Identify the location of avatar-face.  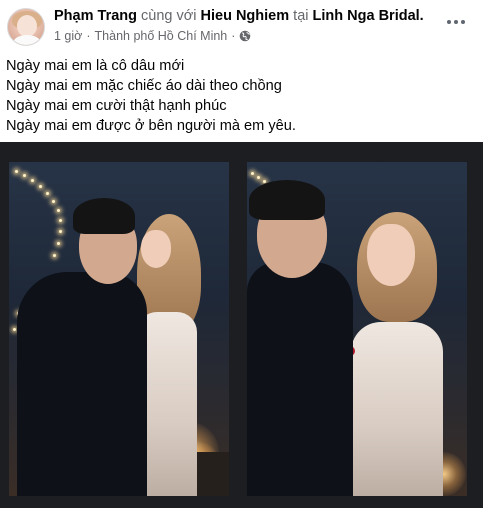
(27, 26).